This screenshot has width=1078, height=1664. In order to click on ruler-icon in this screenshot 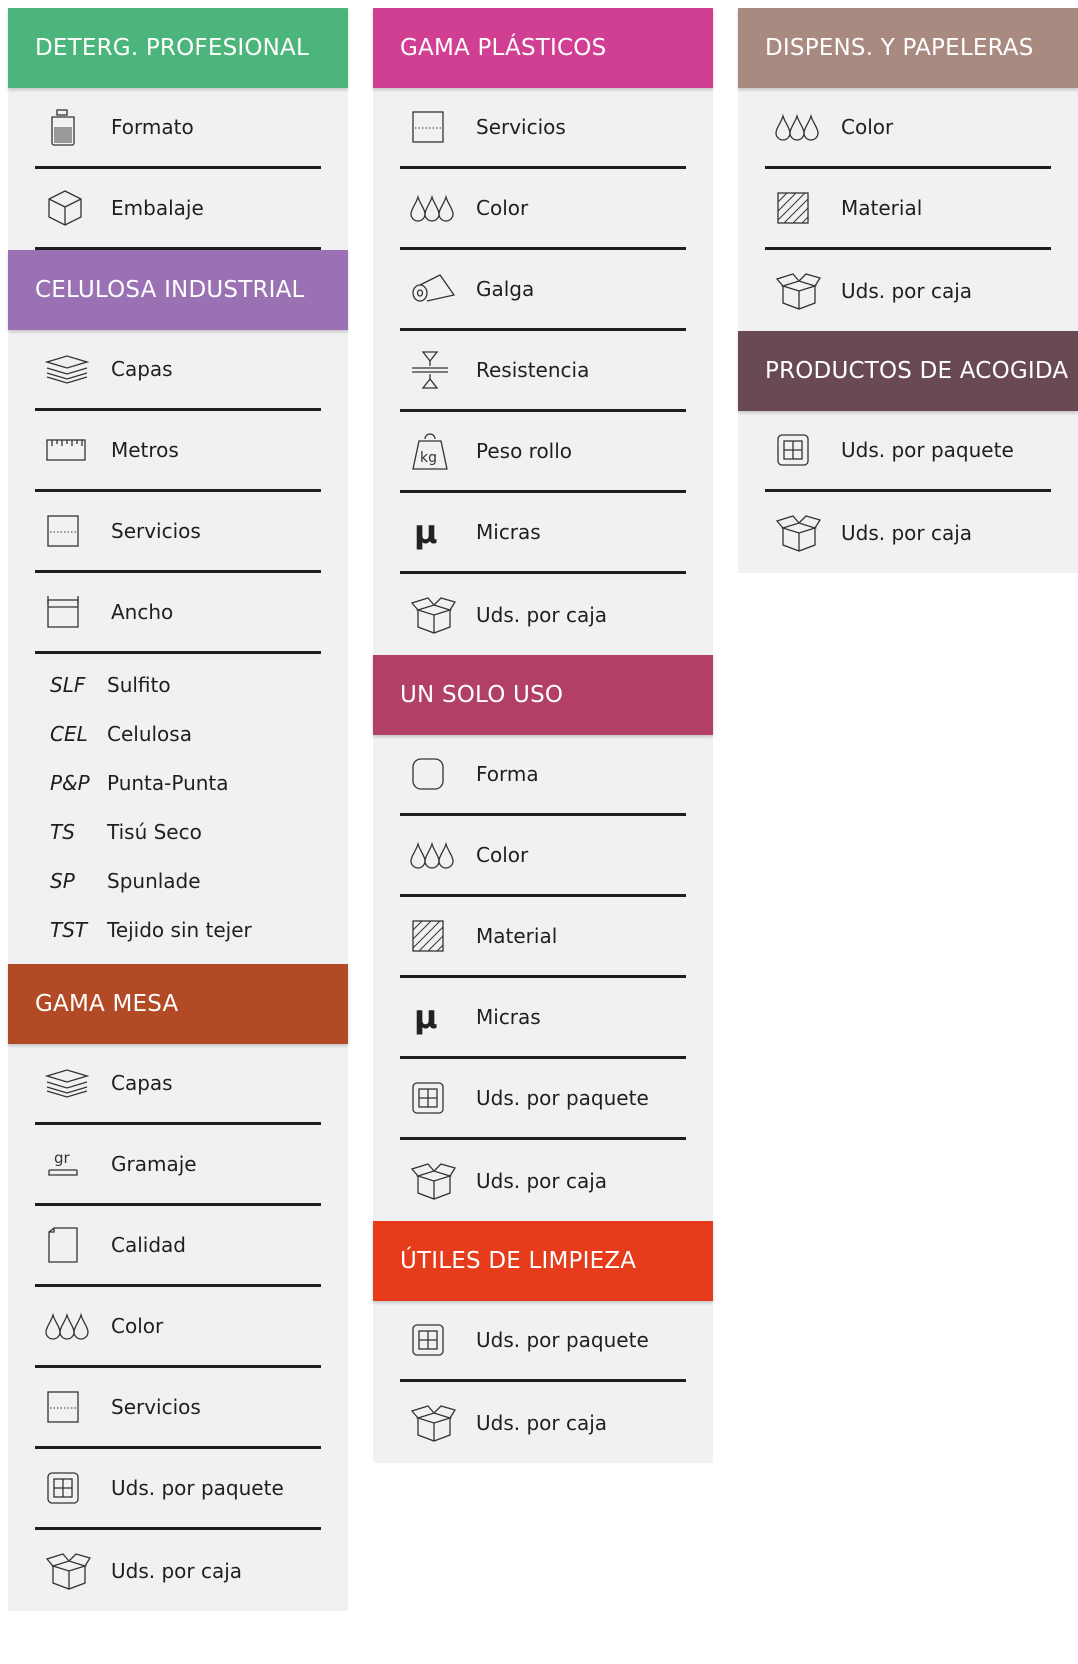, I will do `click(73, 450)`.